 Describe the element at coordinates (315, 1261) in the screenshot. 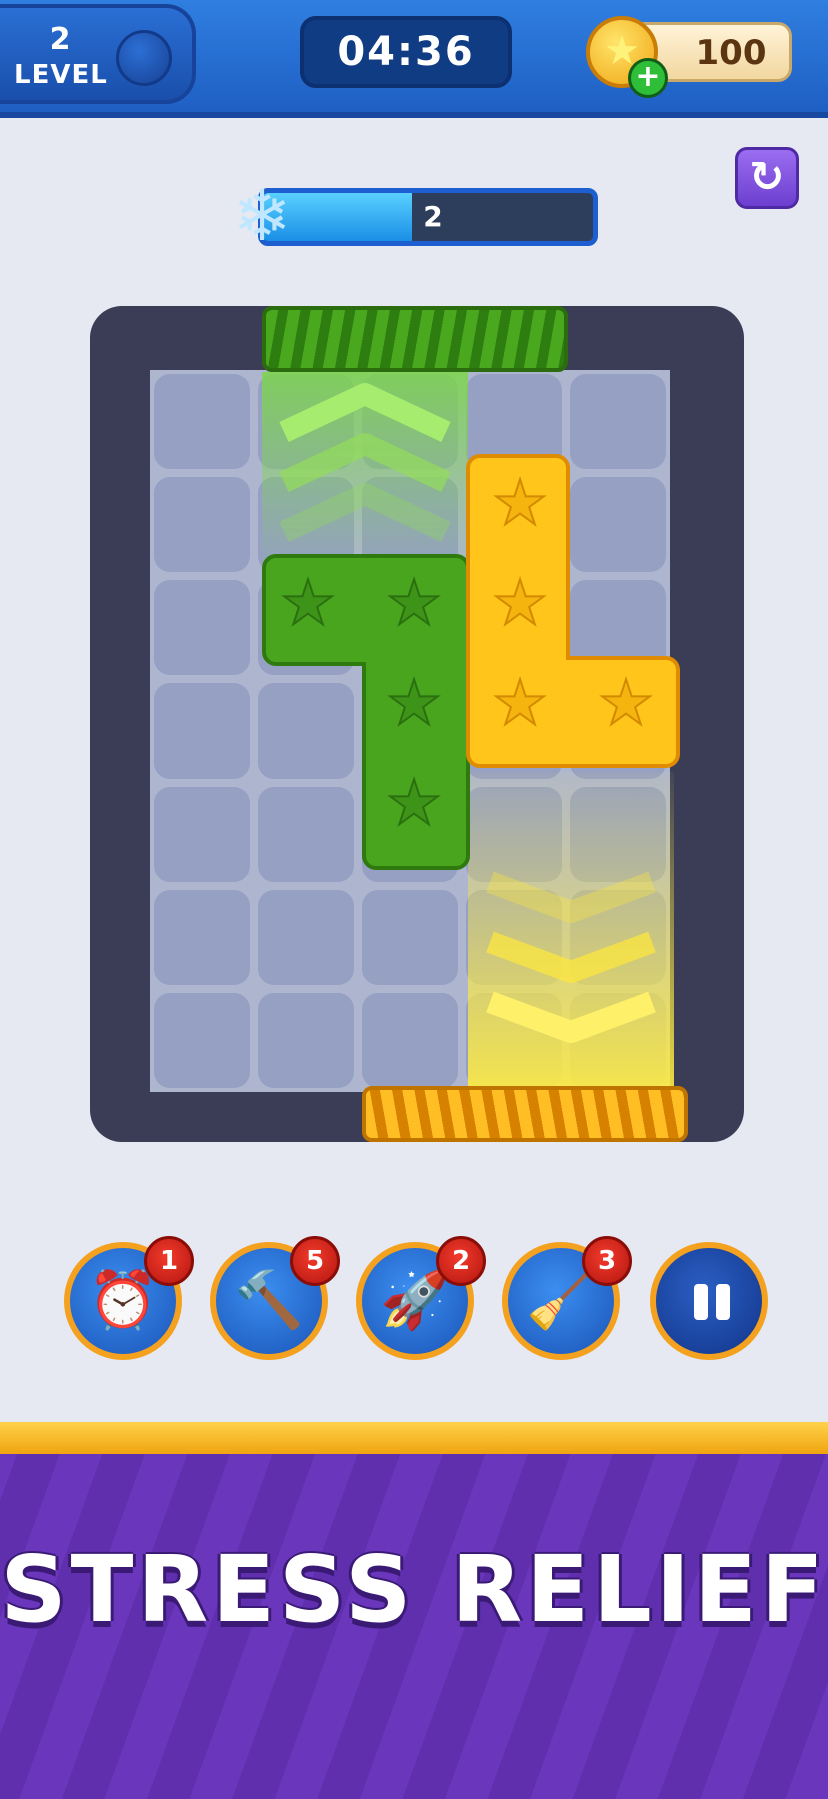

I see `booster-count-badge: 5` at that location.